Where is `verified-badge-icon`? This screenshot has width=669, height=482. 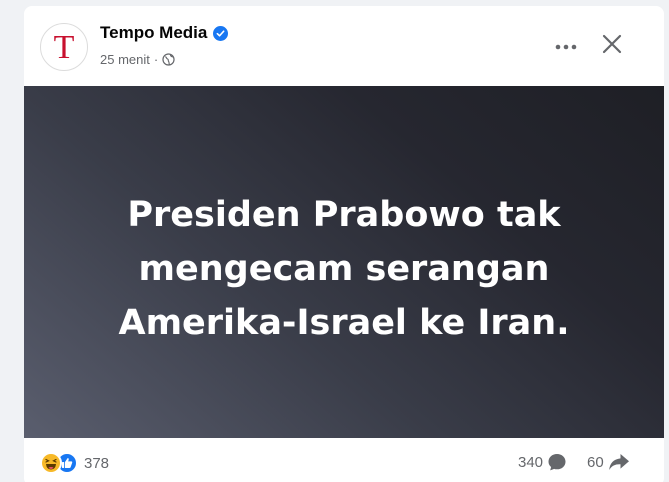
verified-badge-icon is located at coordinates (221, 33).